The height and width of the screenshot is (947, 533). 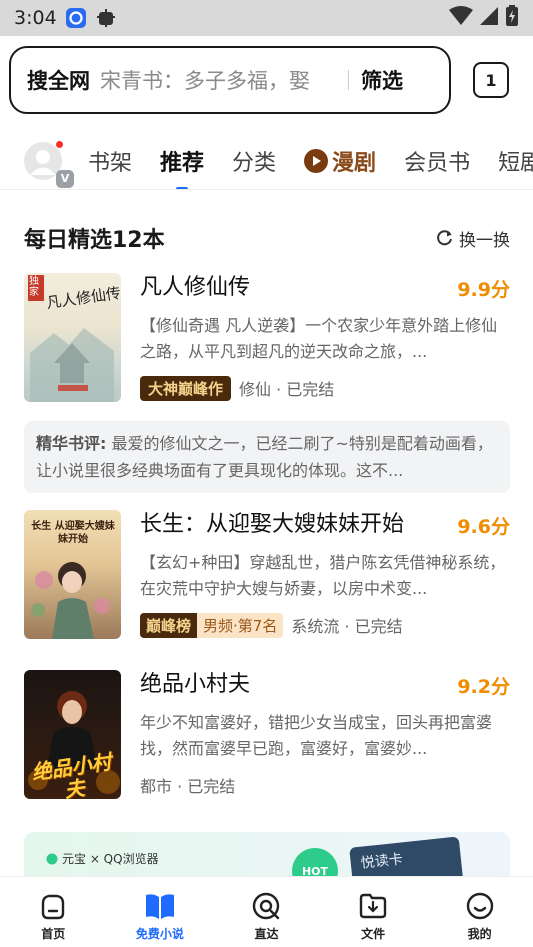 I want to click on book-tags: 都市 · 已完结, so click(x=325, y=785).